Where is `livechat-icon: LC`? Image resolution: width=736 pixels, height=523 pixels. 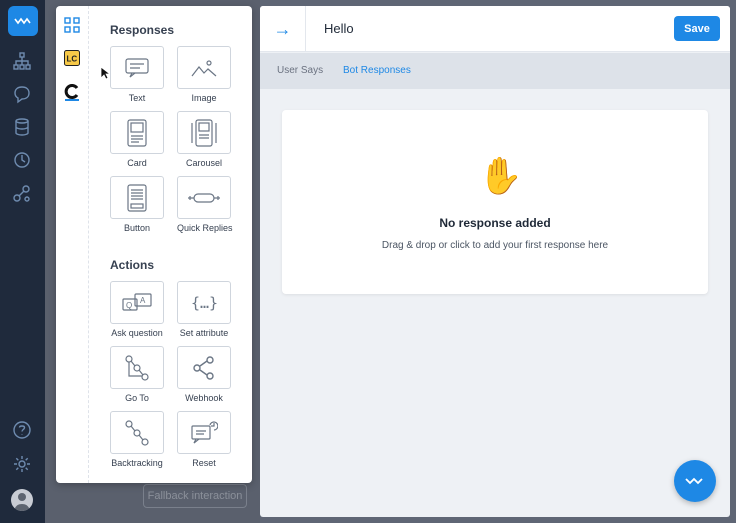
livechat-icon: LC is located at coordinates (72, 58).